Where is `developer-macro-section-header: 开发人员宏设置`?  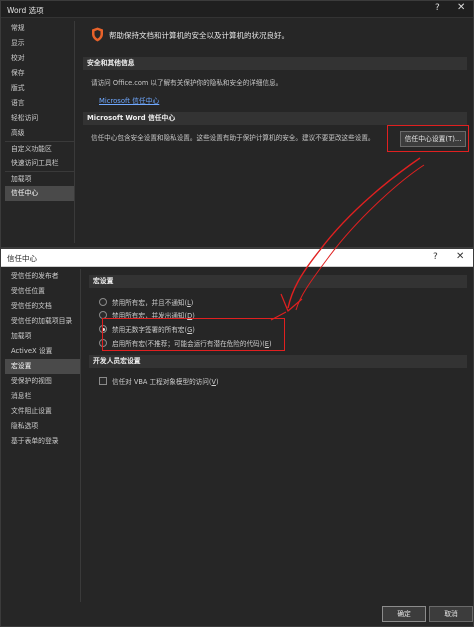
developer-macro-section-header: 开发人员宏设置 is located at coordinates (278, 361).